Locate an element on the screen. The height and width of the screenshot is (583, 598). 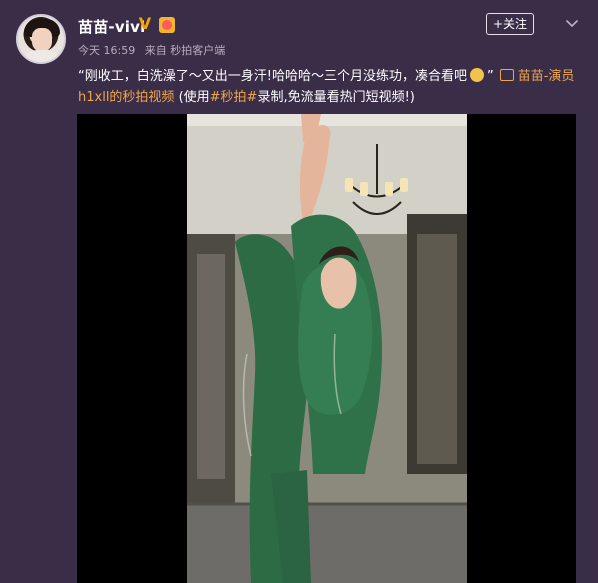
topic-link: #秒拍# is located at coordinates (234, 97).